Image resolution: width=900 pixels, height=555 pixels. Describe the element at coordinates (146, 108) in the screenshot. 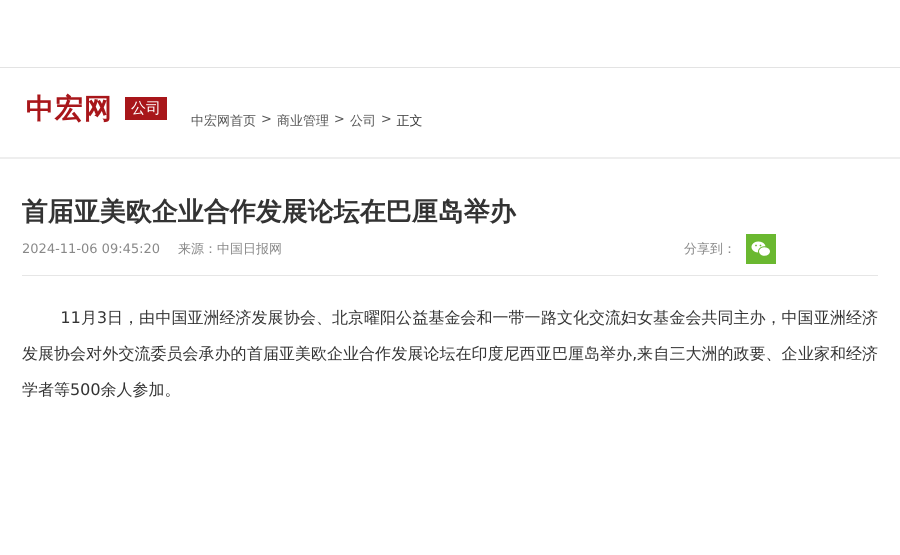

I see `section-badge: 公司` at that location.